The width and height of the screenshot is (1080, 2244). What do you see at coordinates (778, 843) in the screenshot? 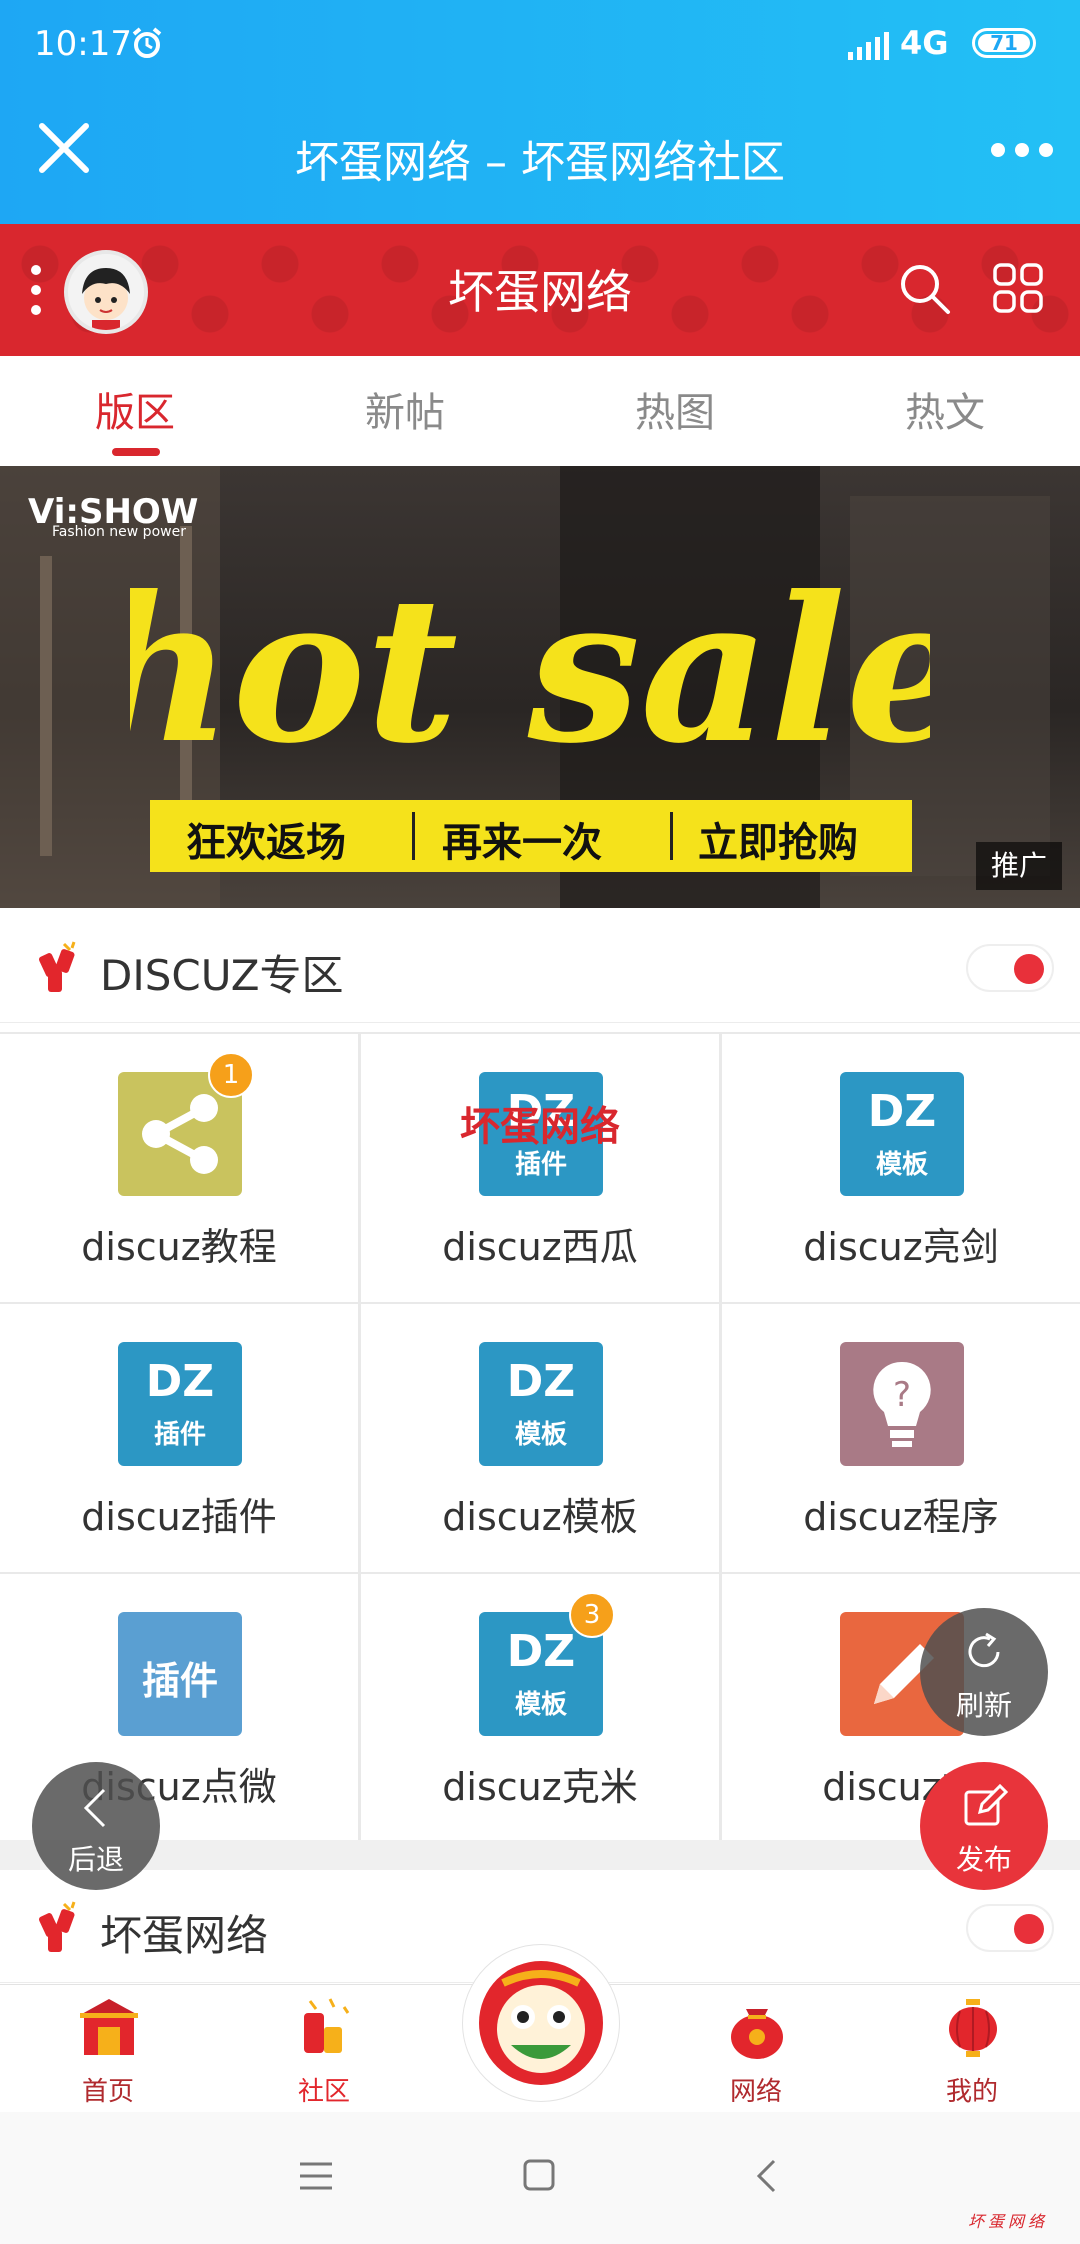
I see `banner-slogan-3: 立即抢购` at bounding box center [778, 843].